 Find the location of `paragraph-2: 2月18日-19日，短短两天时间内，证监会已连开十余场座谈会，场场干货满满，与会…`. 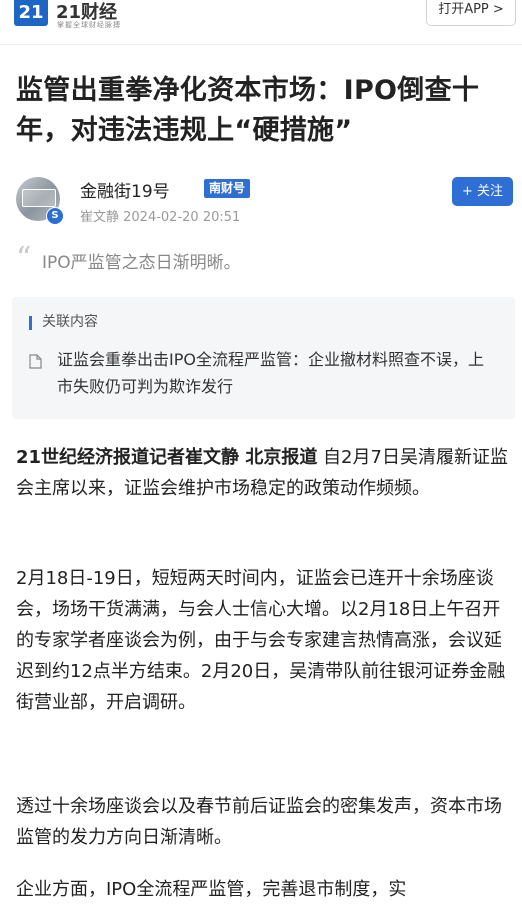

paragraph-2: 2月18日-19日，短短两天时间内，证监会已连开十余场座谈会，场场干货满满，与会… is located at coordinates (261, 640).